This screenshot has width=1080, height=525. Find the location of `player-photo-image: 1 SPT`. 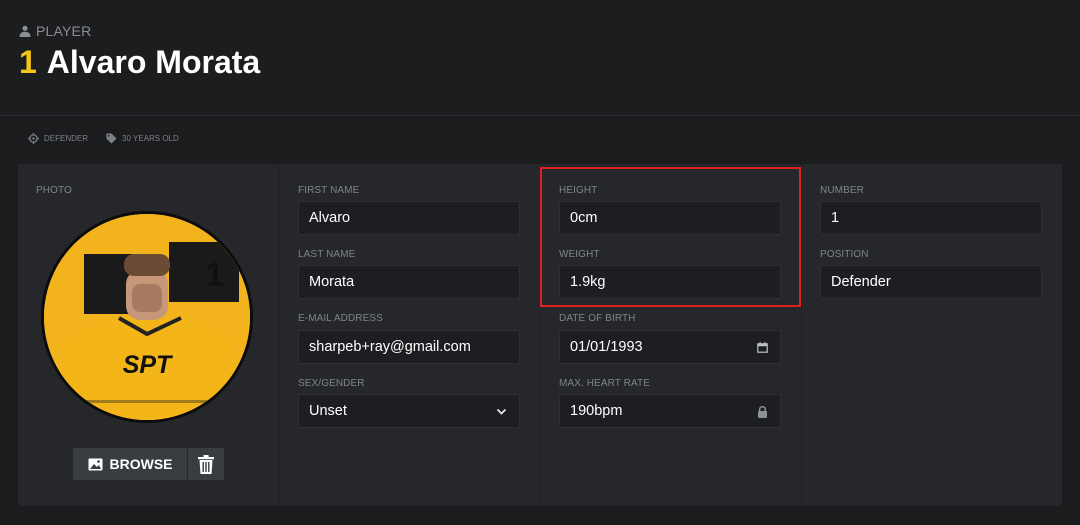

player-photo-image: 1 SPT is located at coordinates (147, 317).